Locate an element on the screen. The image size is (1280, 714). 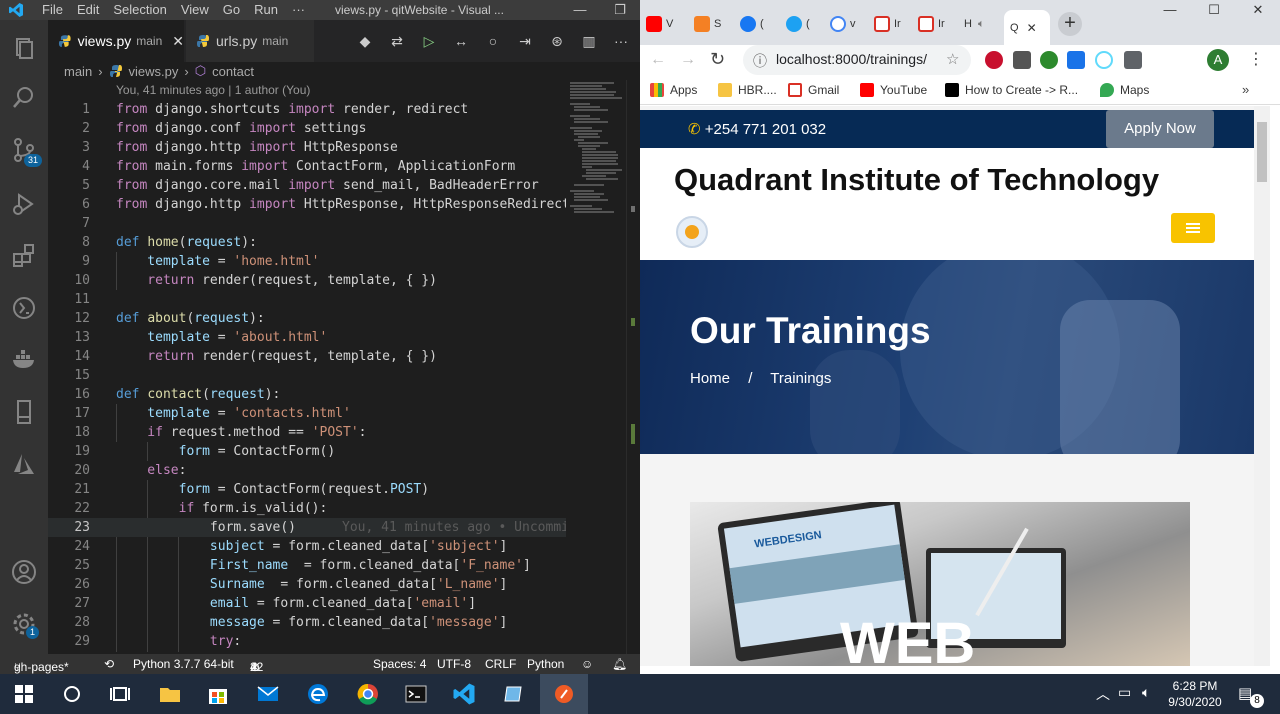
edge-browser-icon is located at coordinates (318, 694).